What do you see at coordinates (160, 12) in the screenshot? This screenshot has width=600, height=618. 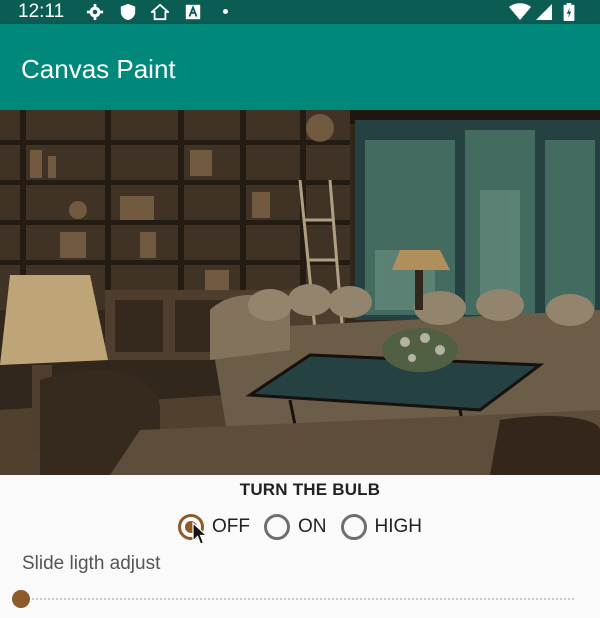 I see `home-icon` at bounding box center [160, 12].